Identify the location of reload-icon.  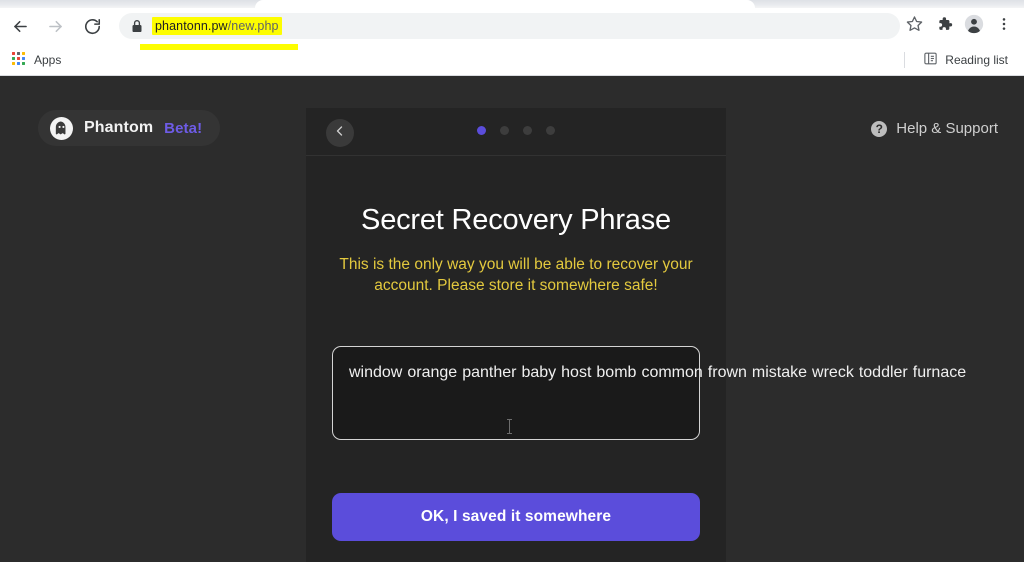
(92, 26).